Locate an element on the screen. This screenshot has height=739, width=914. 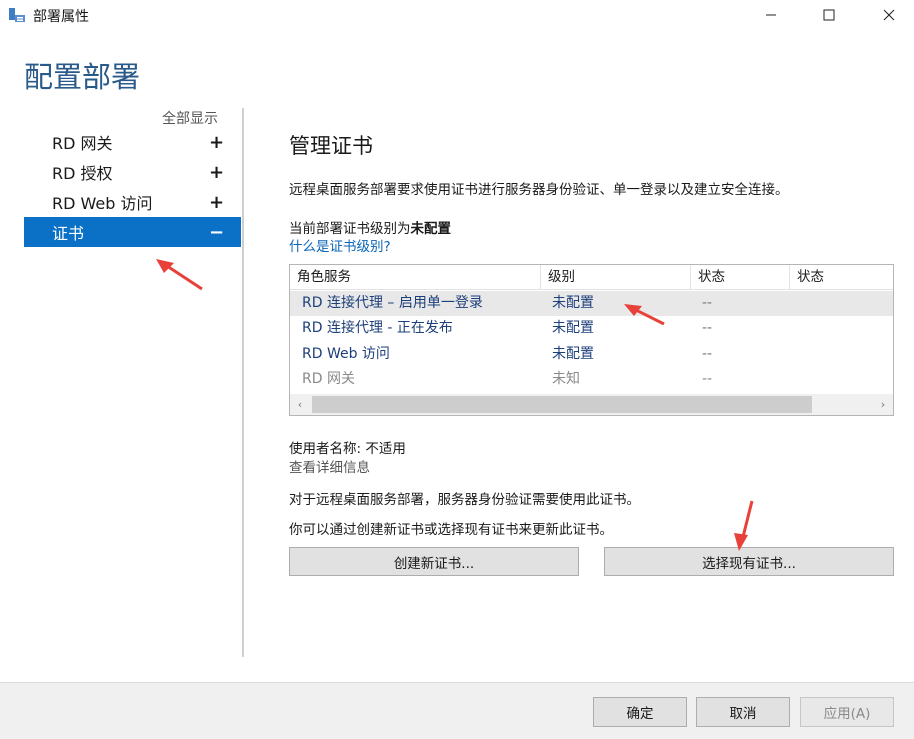
close-button is located at coordinates (889, 15).